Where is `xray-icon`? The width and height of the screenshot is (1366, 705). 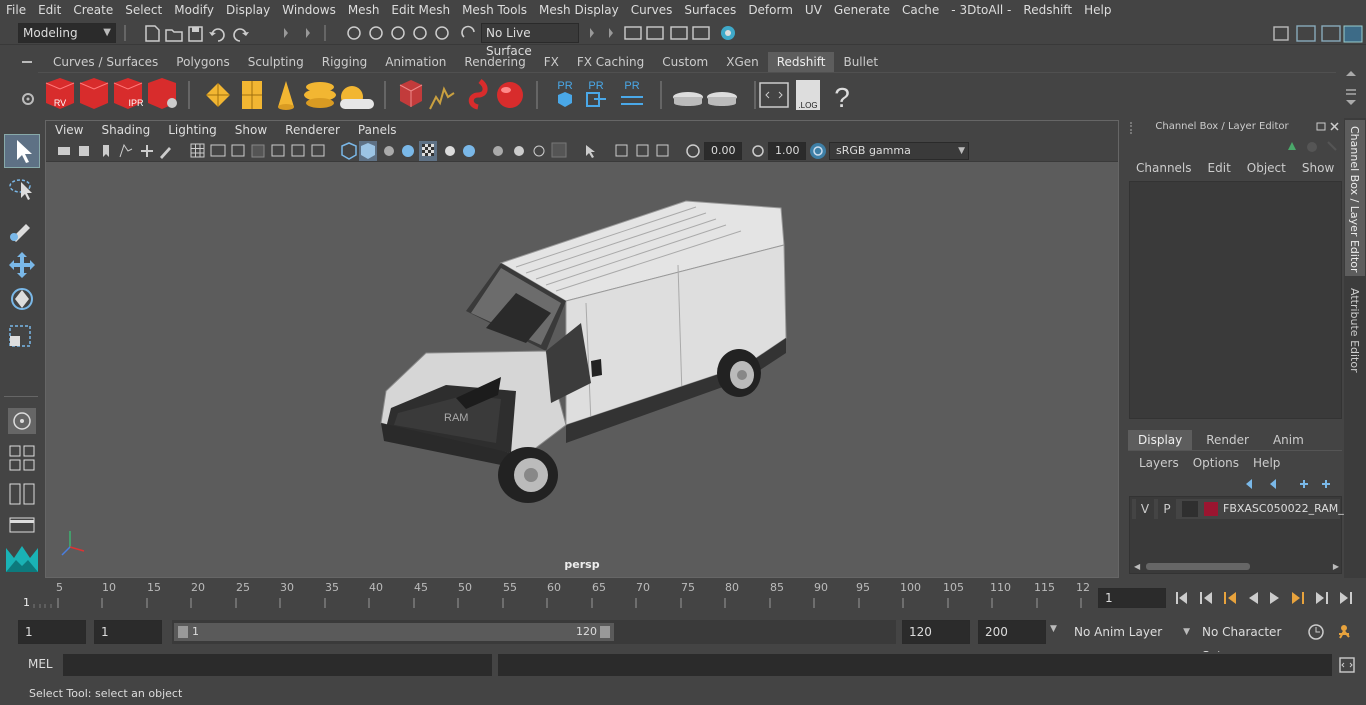
xray-icon is located at coordinates (590, 151).